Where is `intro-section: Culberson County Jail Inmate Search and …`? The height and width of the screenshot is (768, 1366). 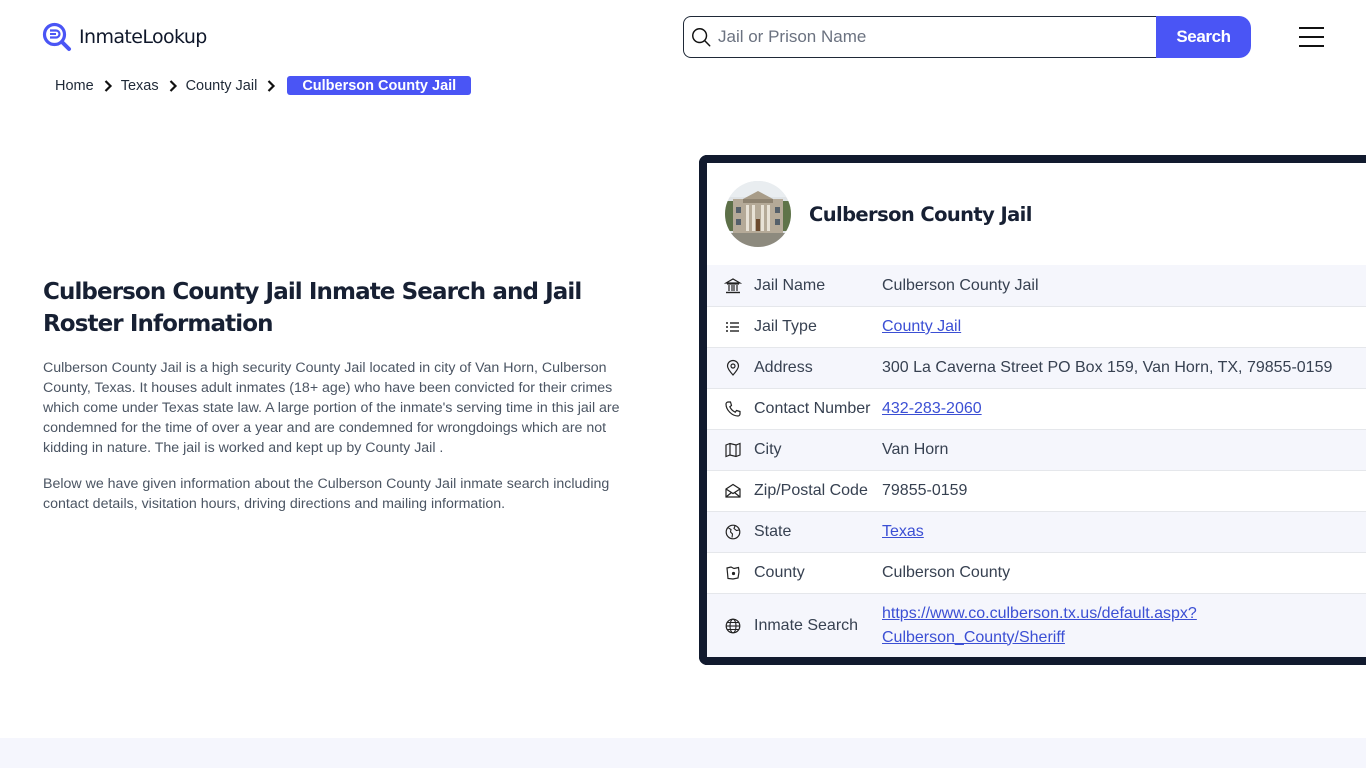
intro-section: Culberson County Jail Inmate Search and … is located at coordinates (343, 395).